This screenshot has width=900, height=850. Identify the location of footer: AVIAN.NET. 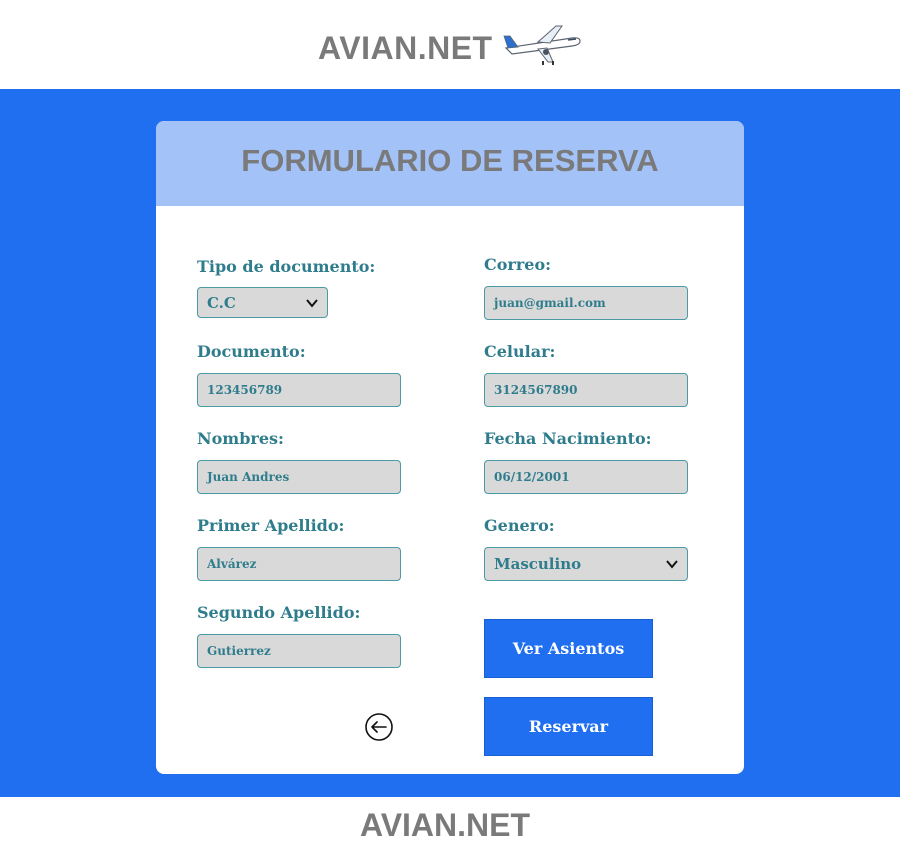
(450, 823).